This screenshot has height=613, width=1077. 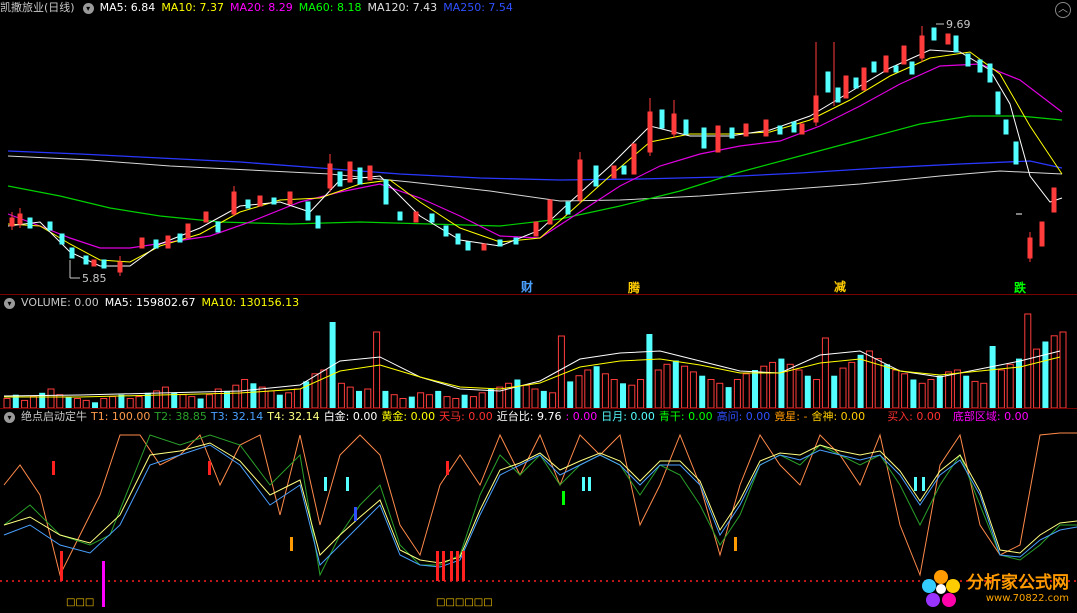 I want to click on jintaibi-label: 近台比: 9.76, so click(x=529, y=416).